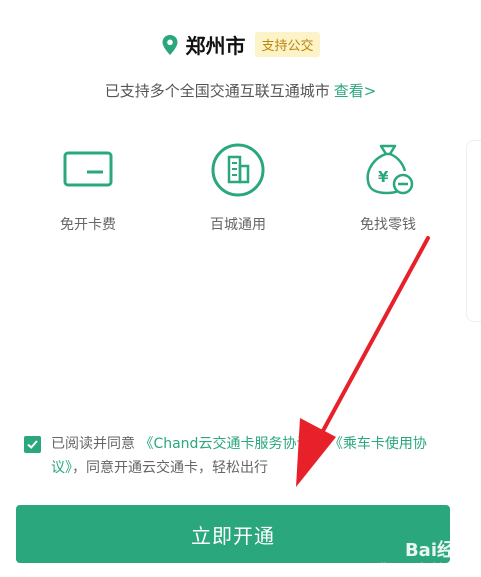 The height and width of the screenshot is (577, 481). I want to click on card-icon, so click(88, 169).